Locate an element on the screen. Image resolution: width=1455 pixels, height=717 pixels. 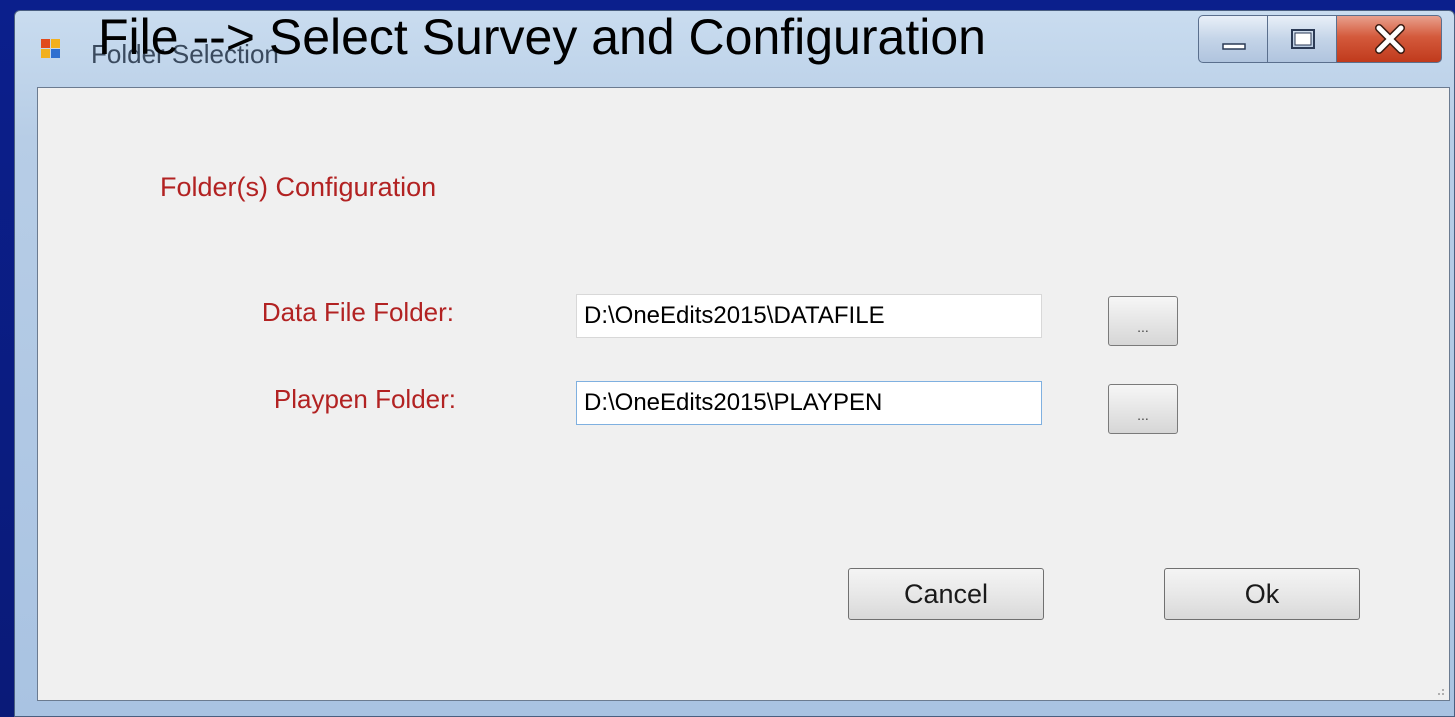
playpen-folder-label: Playpen Folder: is located at coordinates (364, 399).